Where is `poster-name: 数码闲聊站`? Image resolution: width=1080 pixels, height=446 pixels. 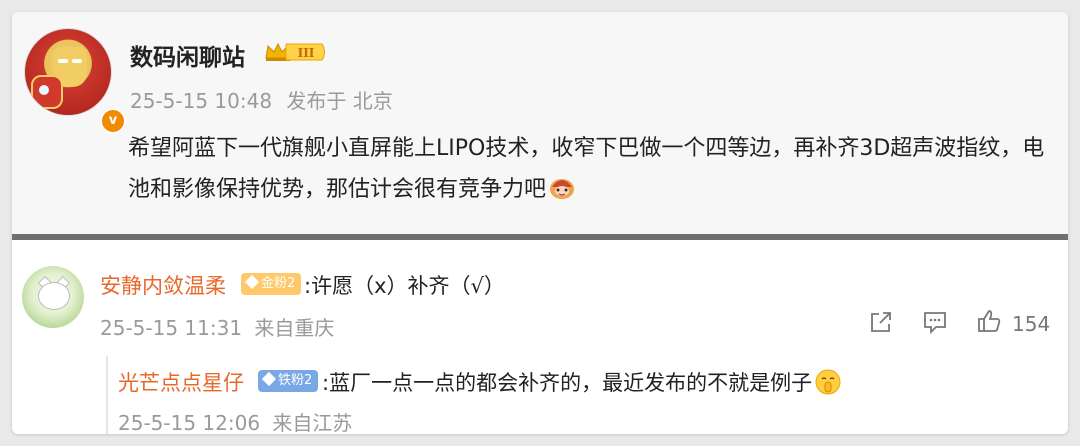
poster-name: 数码闲聊站 is located at coordinates (187, 55).